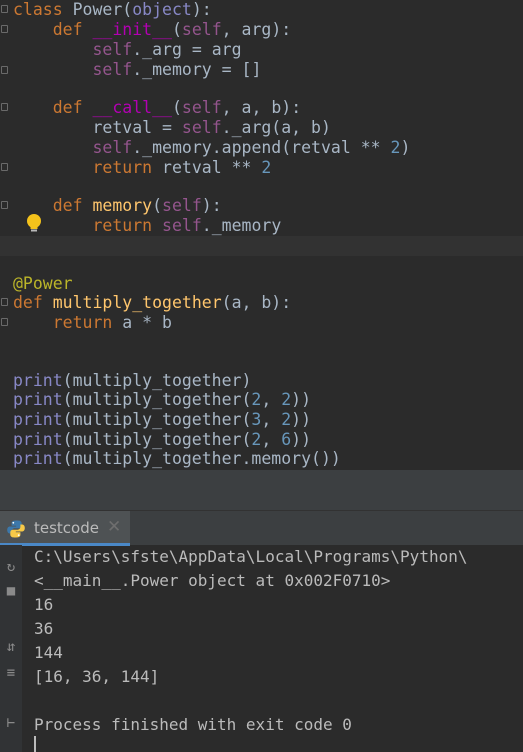 This screenshot has width=523, height=752. Describe the element at coordinates (261, 50) in the screenshot. I see `code-line: self._arg = arg` at that location.